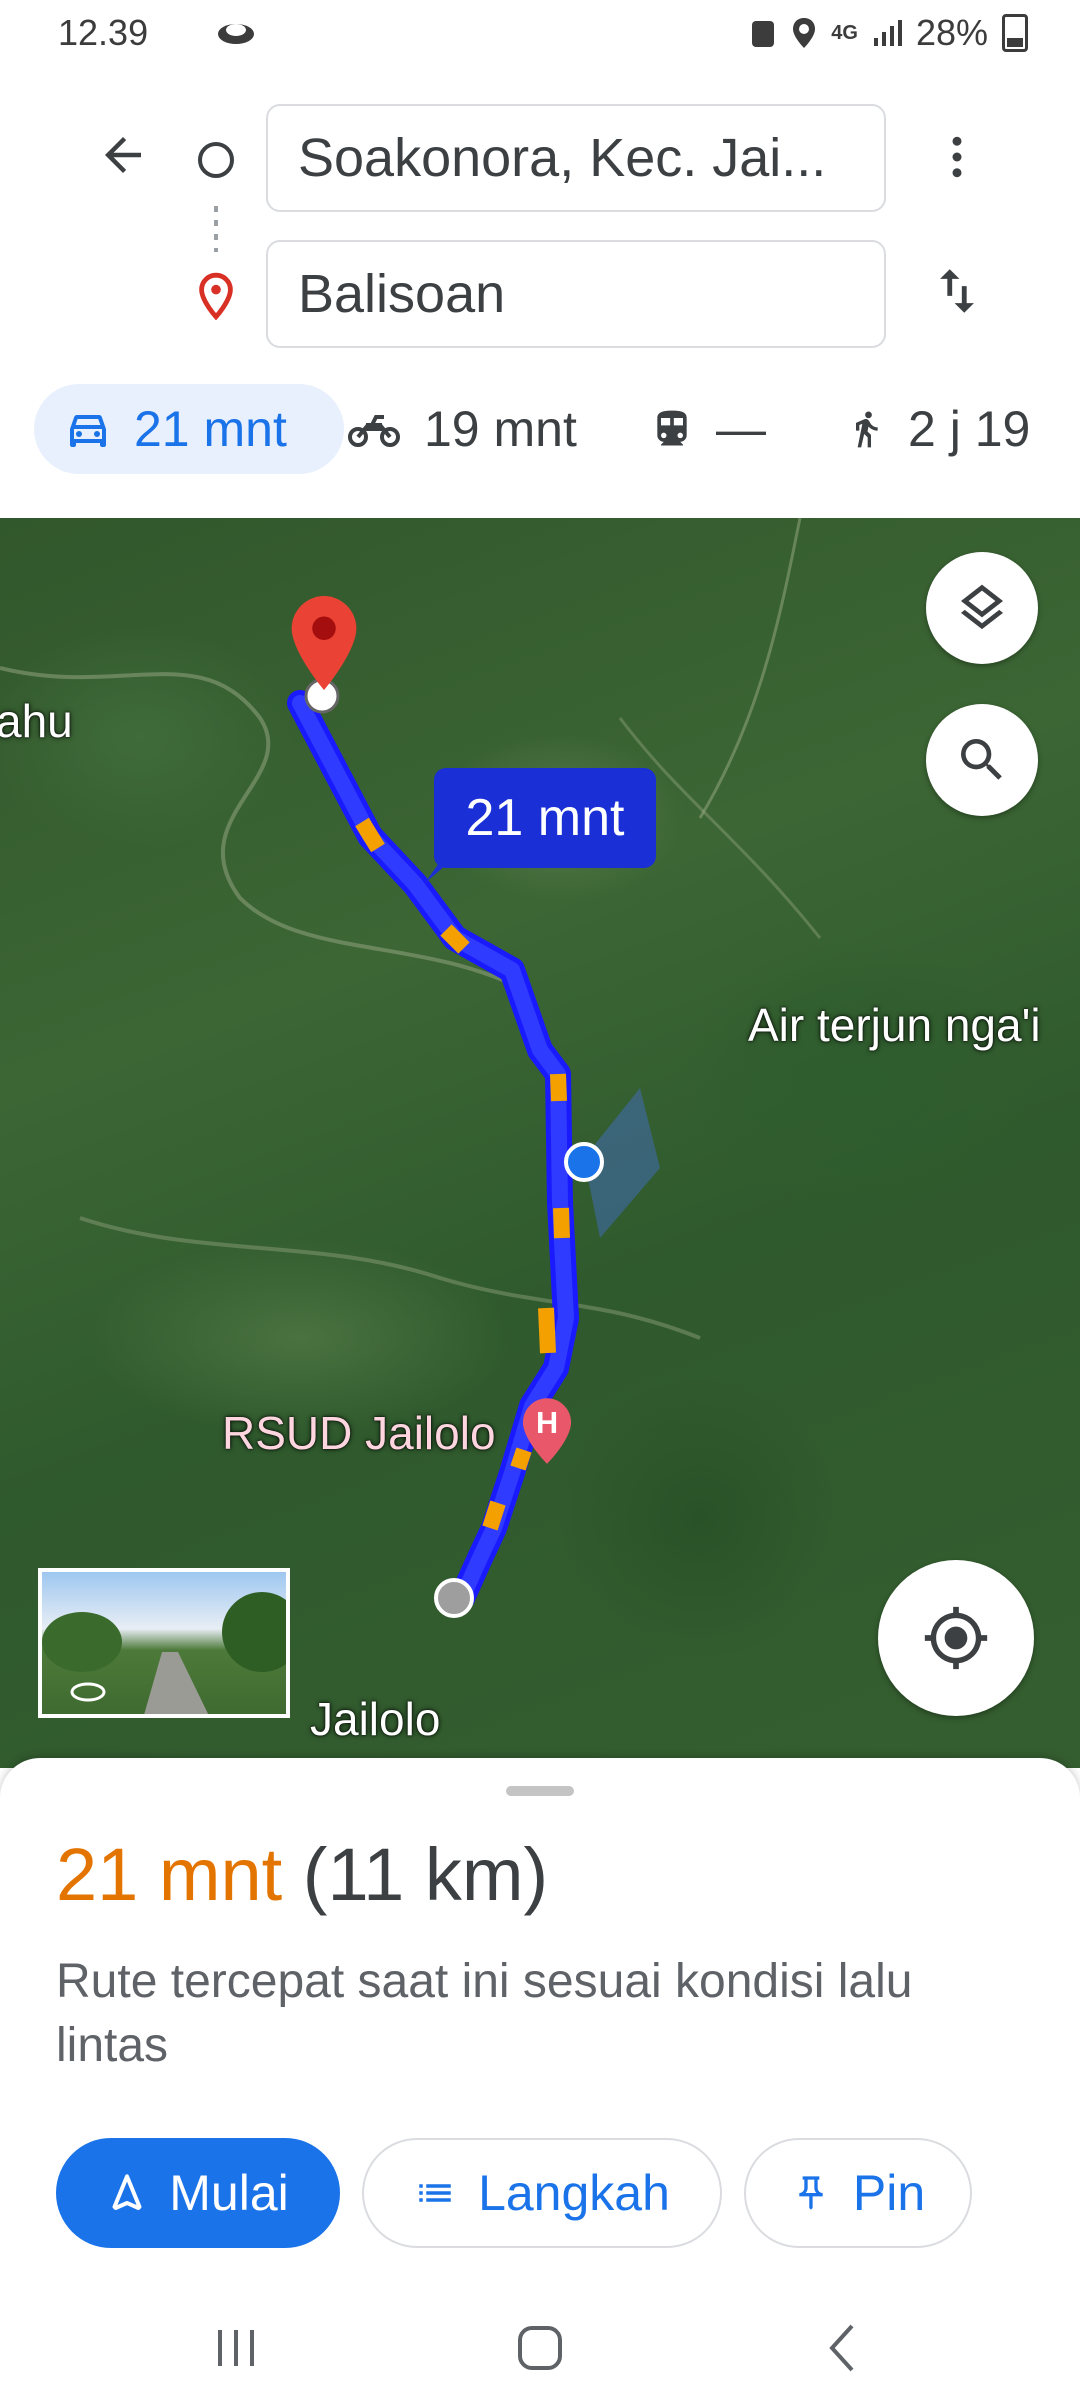  I want to click on my-location-icon, so click(956, 1638).